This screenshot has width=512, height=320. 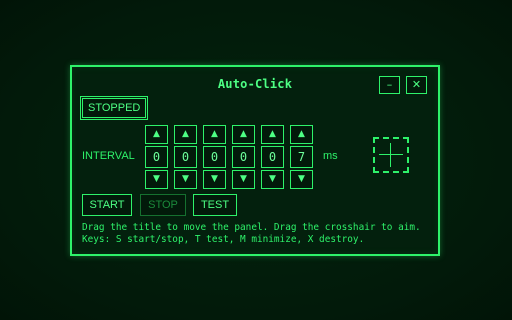 What do you see at coordinates (272, 134) in the screenshot?
I see `digit-5-up-button: ▲` at bounding box center [272, 134].